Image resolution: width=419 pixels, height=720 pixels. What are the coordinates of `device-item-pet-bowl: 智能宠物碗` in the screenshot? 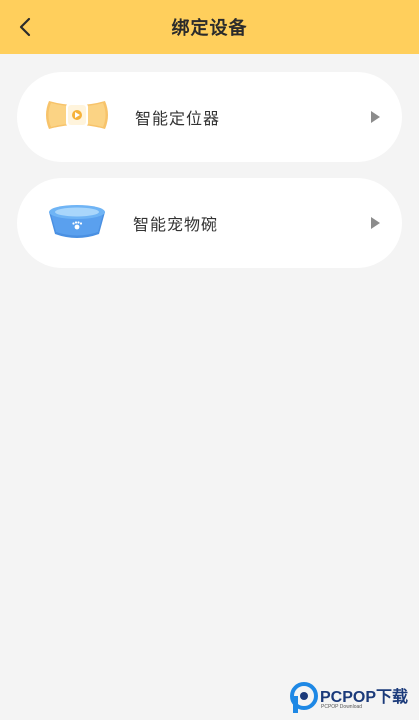 It's located at (209, 223).